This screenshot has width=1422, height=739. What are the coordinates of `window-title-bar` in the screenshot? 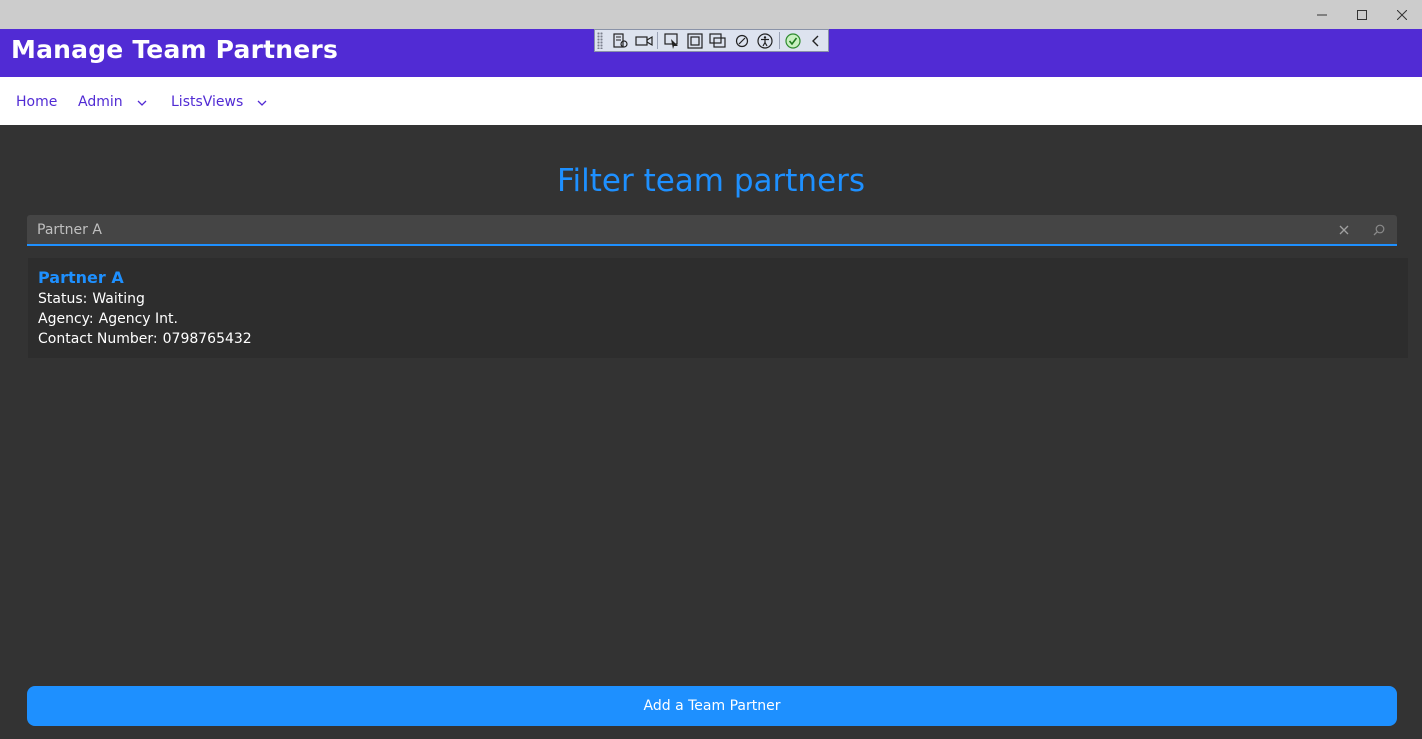 It's located at (711, 14).